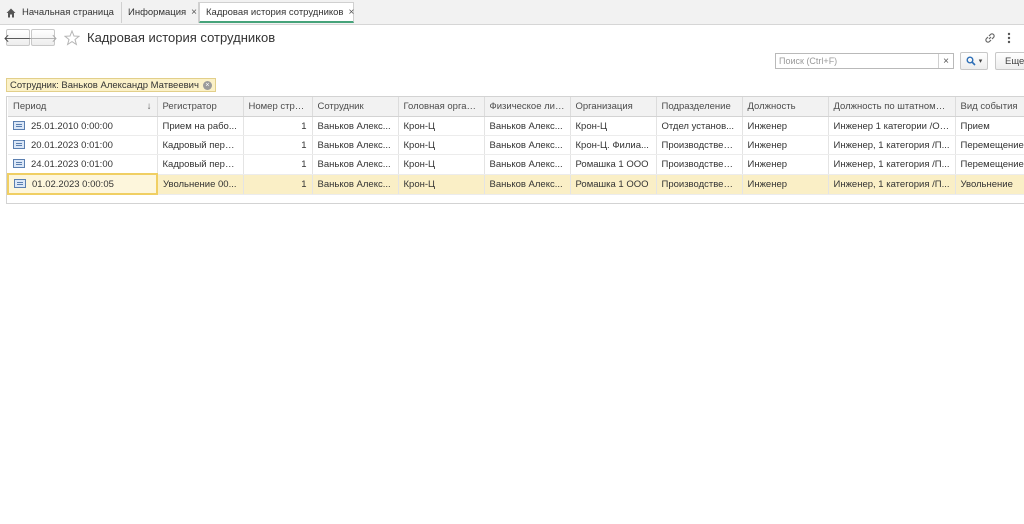 The width and height of the screenshot is (1024, 524). Describe the element at coordinates (30, 106) in the screenshot. I see `column-label: Период` at that location.